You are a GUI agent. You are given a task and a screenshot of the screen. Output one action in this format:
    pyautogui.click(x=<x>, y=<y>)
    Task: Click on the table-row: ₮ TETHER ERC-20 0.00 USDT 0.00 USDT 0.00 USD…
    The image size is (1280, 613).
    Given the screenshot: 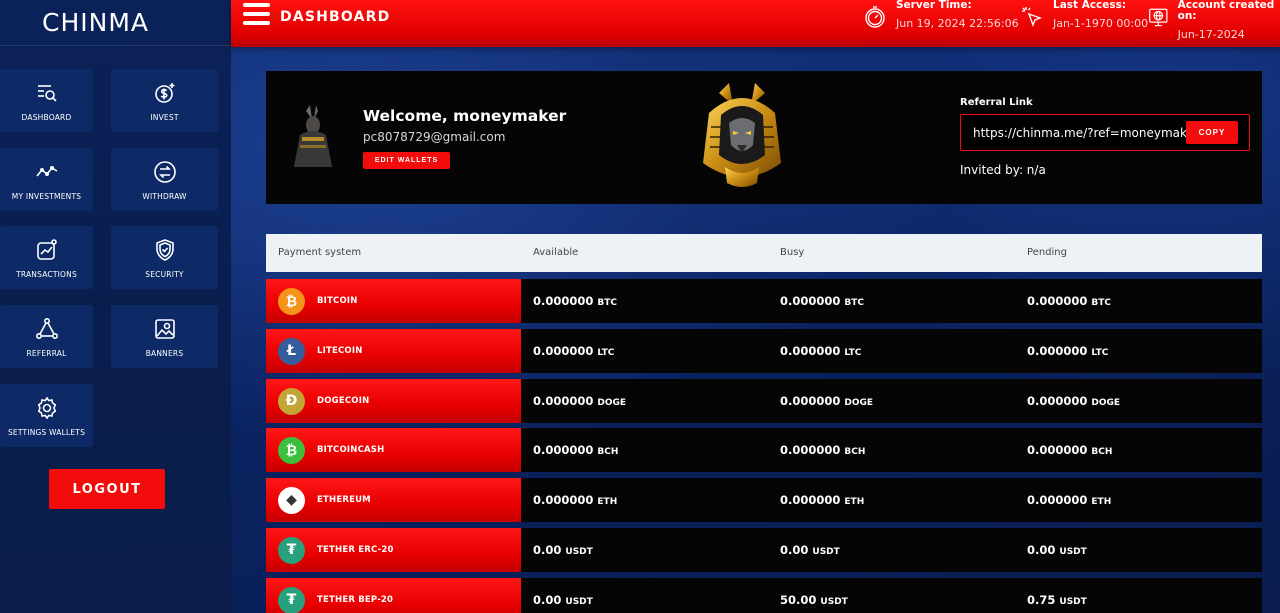 What is the action you would take?
    pyautogui.click(x=764, y=550)
    